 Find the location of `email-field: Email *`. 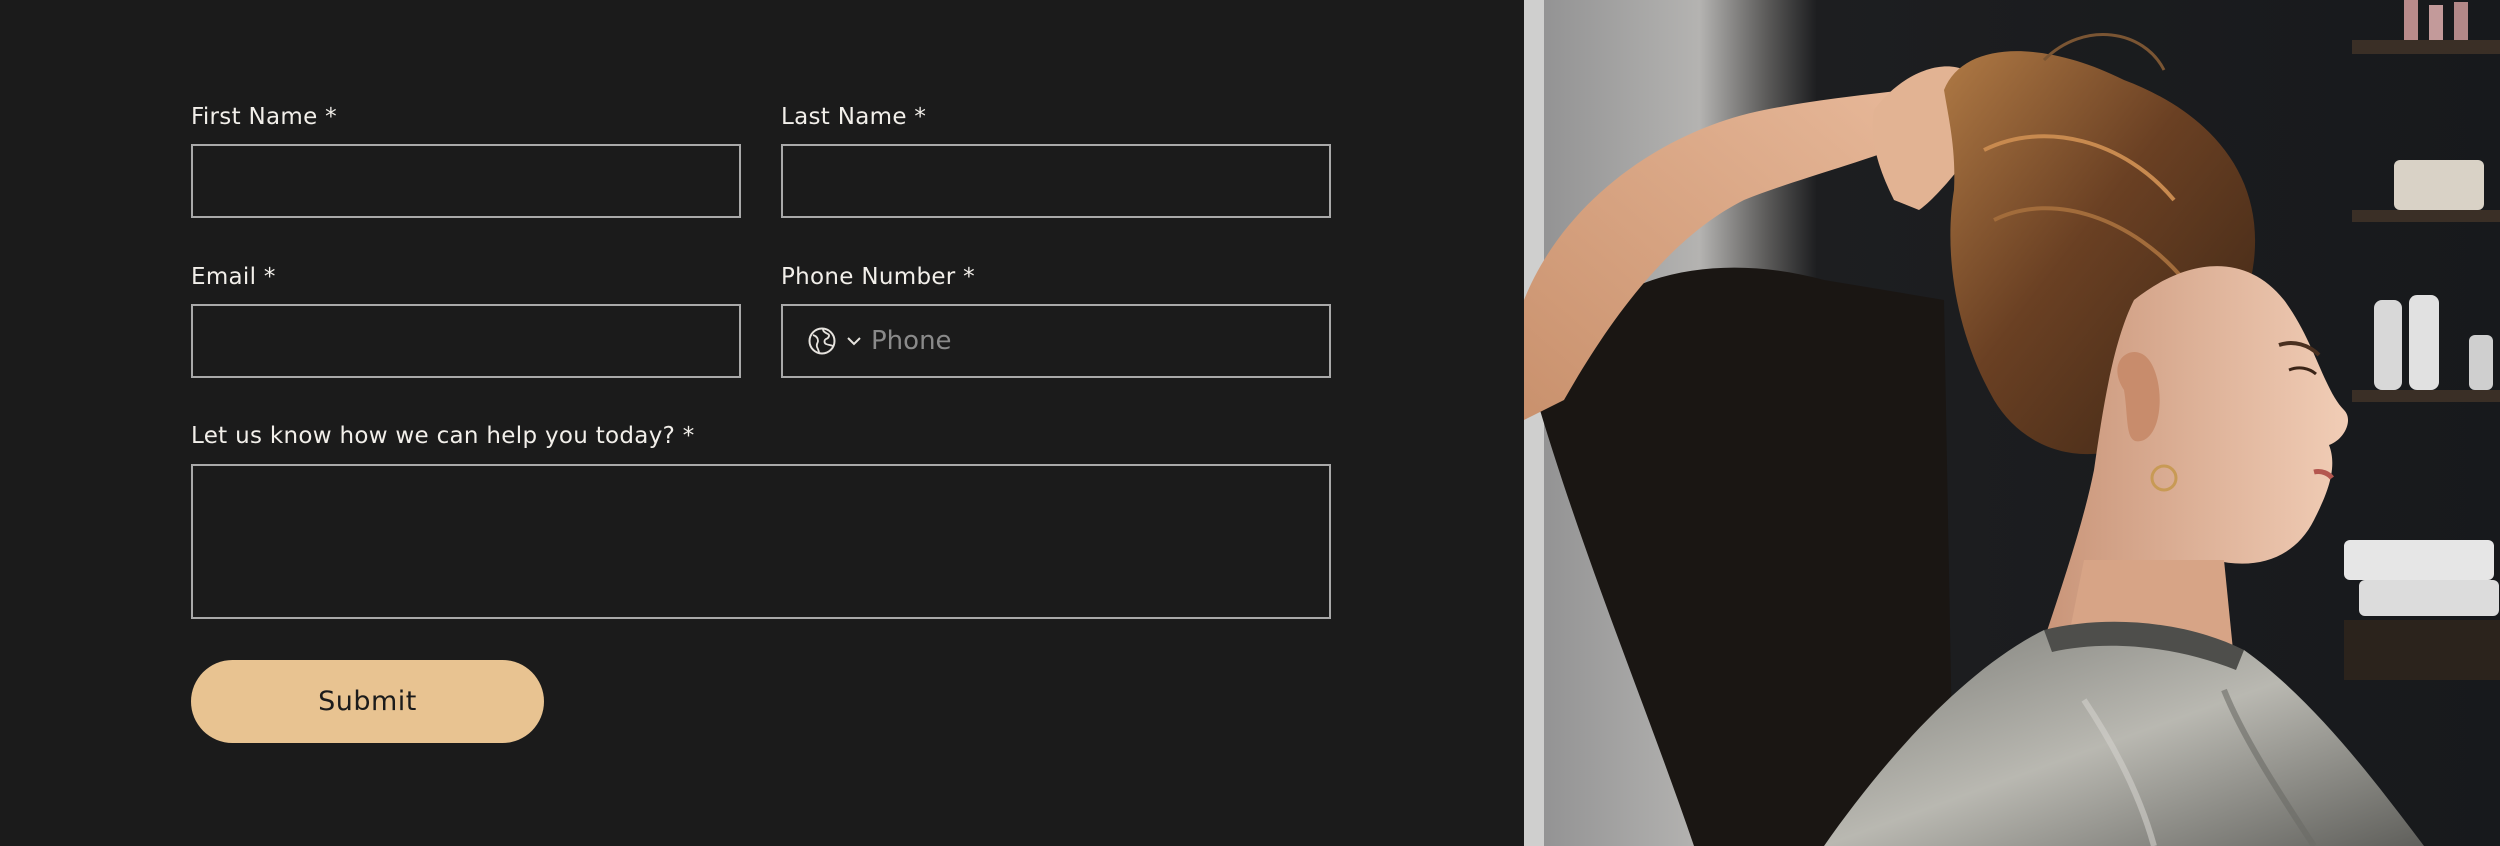

email-field: Email * is located at coordinates (233, 277).